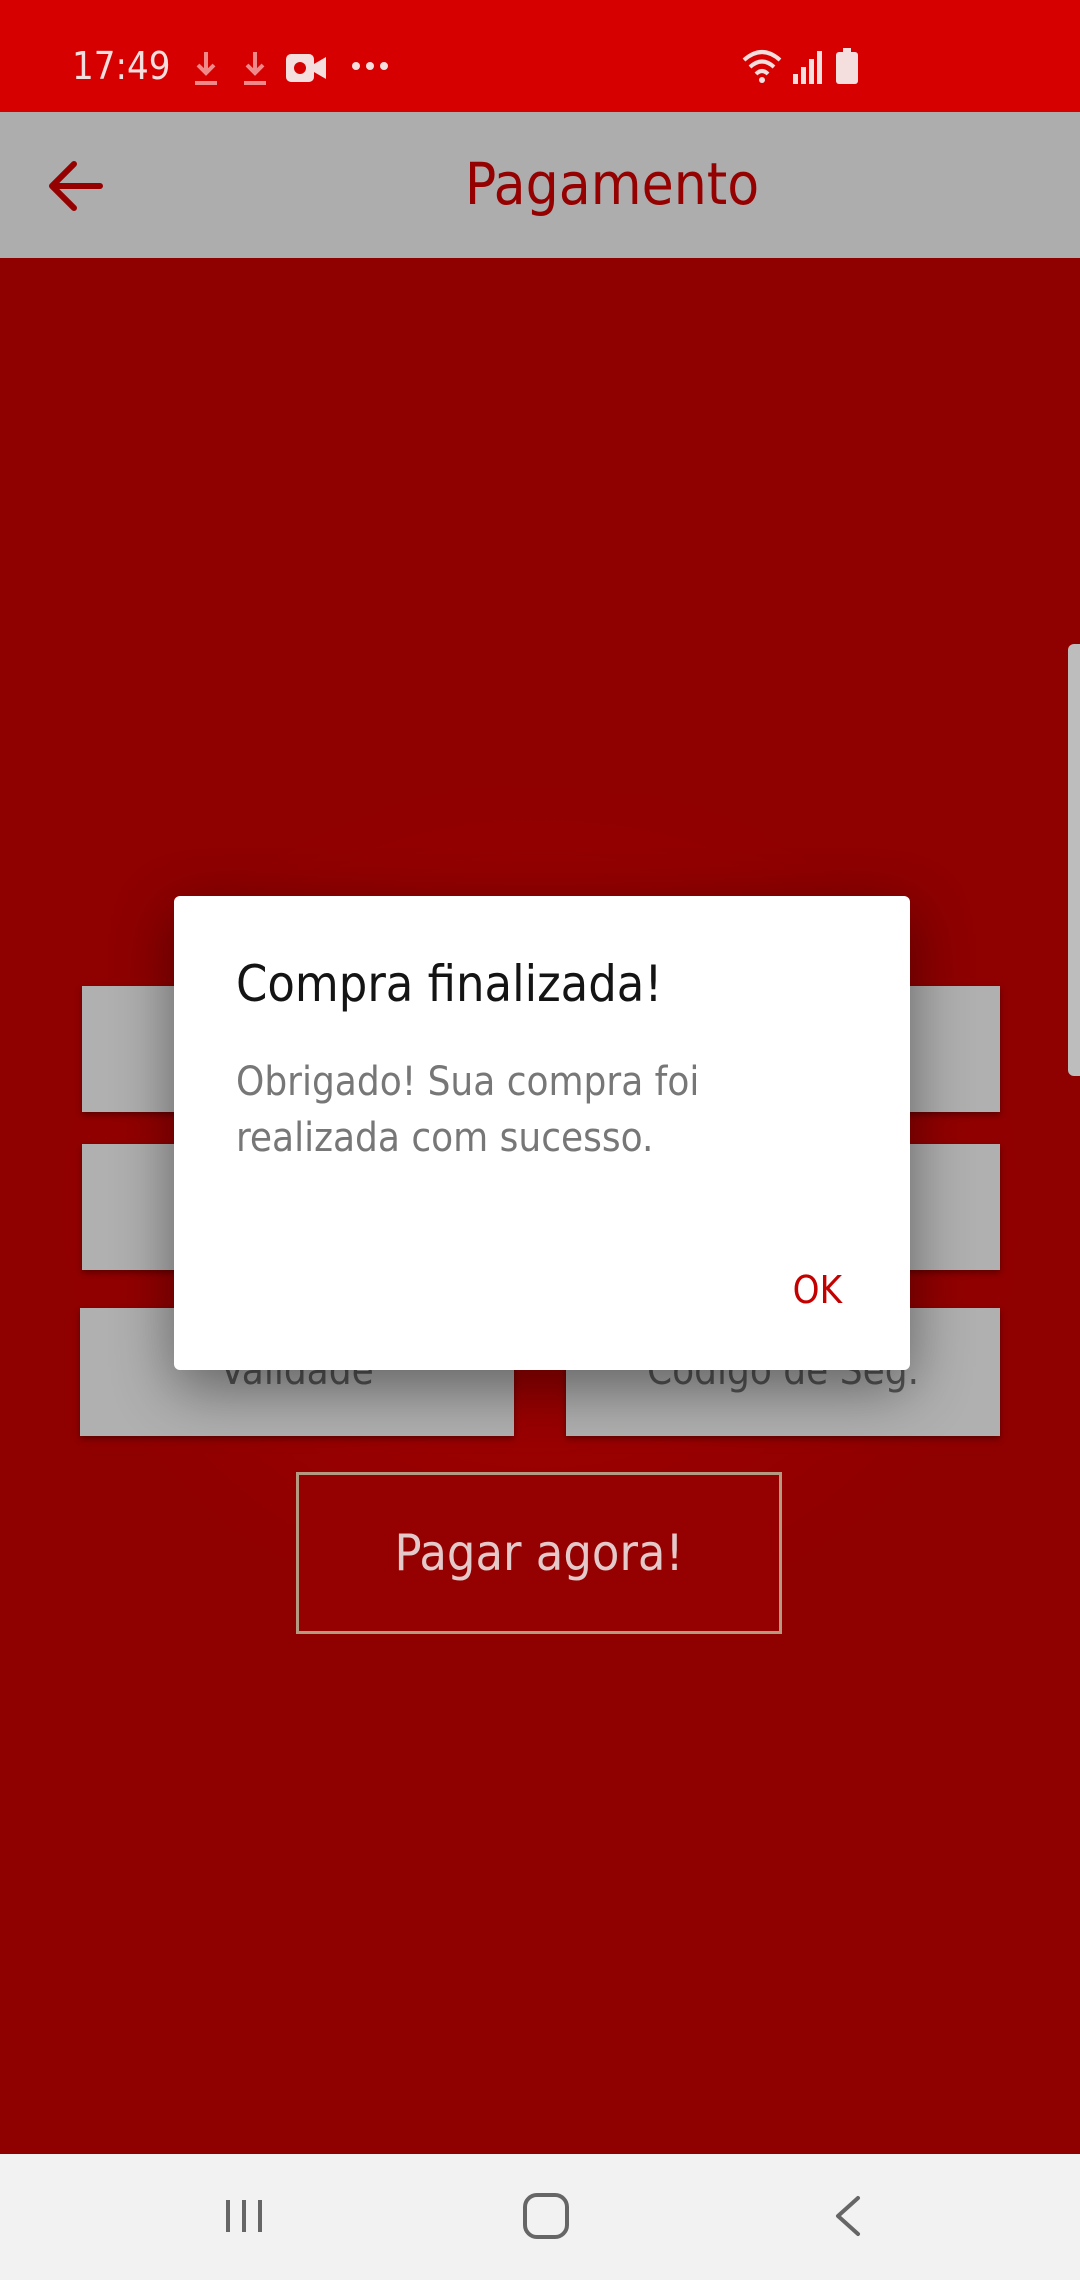 The width and height of the screenshot is (1080, 2280). I want to click on back-icon, so click(848, 2216).